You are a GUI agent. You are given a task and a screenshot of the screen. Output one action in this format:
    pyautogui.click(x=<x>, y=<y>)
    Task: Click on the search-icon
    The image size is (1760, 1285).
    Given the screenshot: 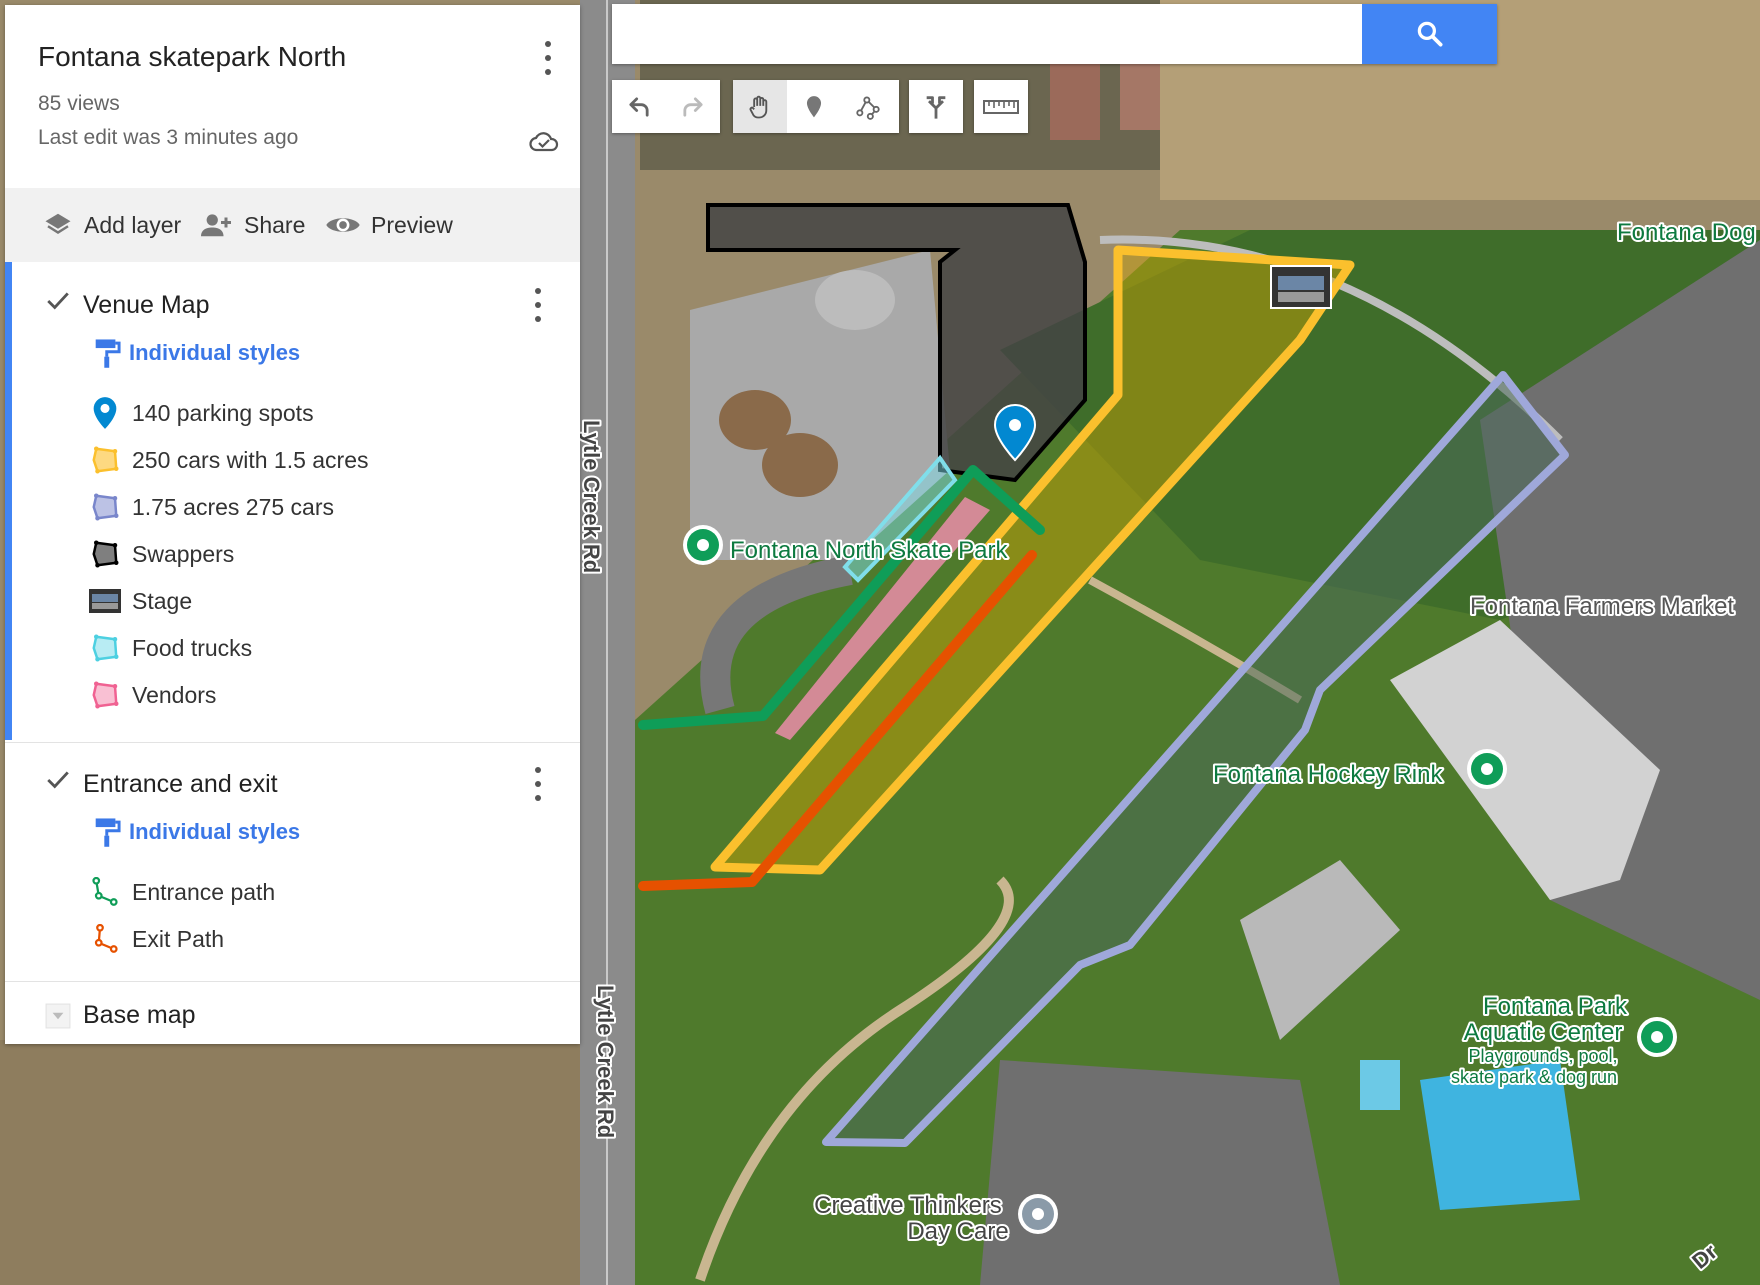 What is the action you would take?
    pyautogui.click(x=1429, y=34)
    